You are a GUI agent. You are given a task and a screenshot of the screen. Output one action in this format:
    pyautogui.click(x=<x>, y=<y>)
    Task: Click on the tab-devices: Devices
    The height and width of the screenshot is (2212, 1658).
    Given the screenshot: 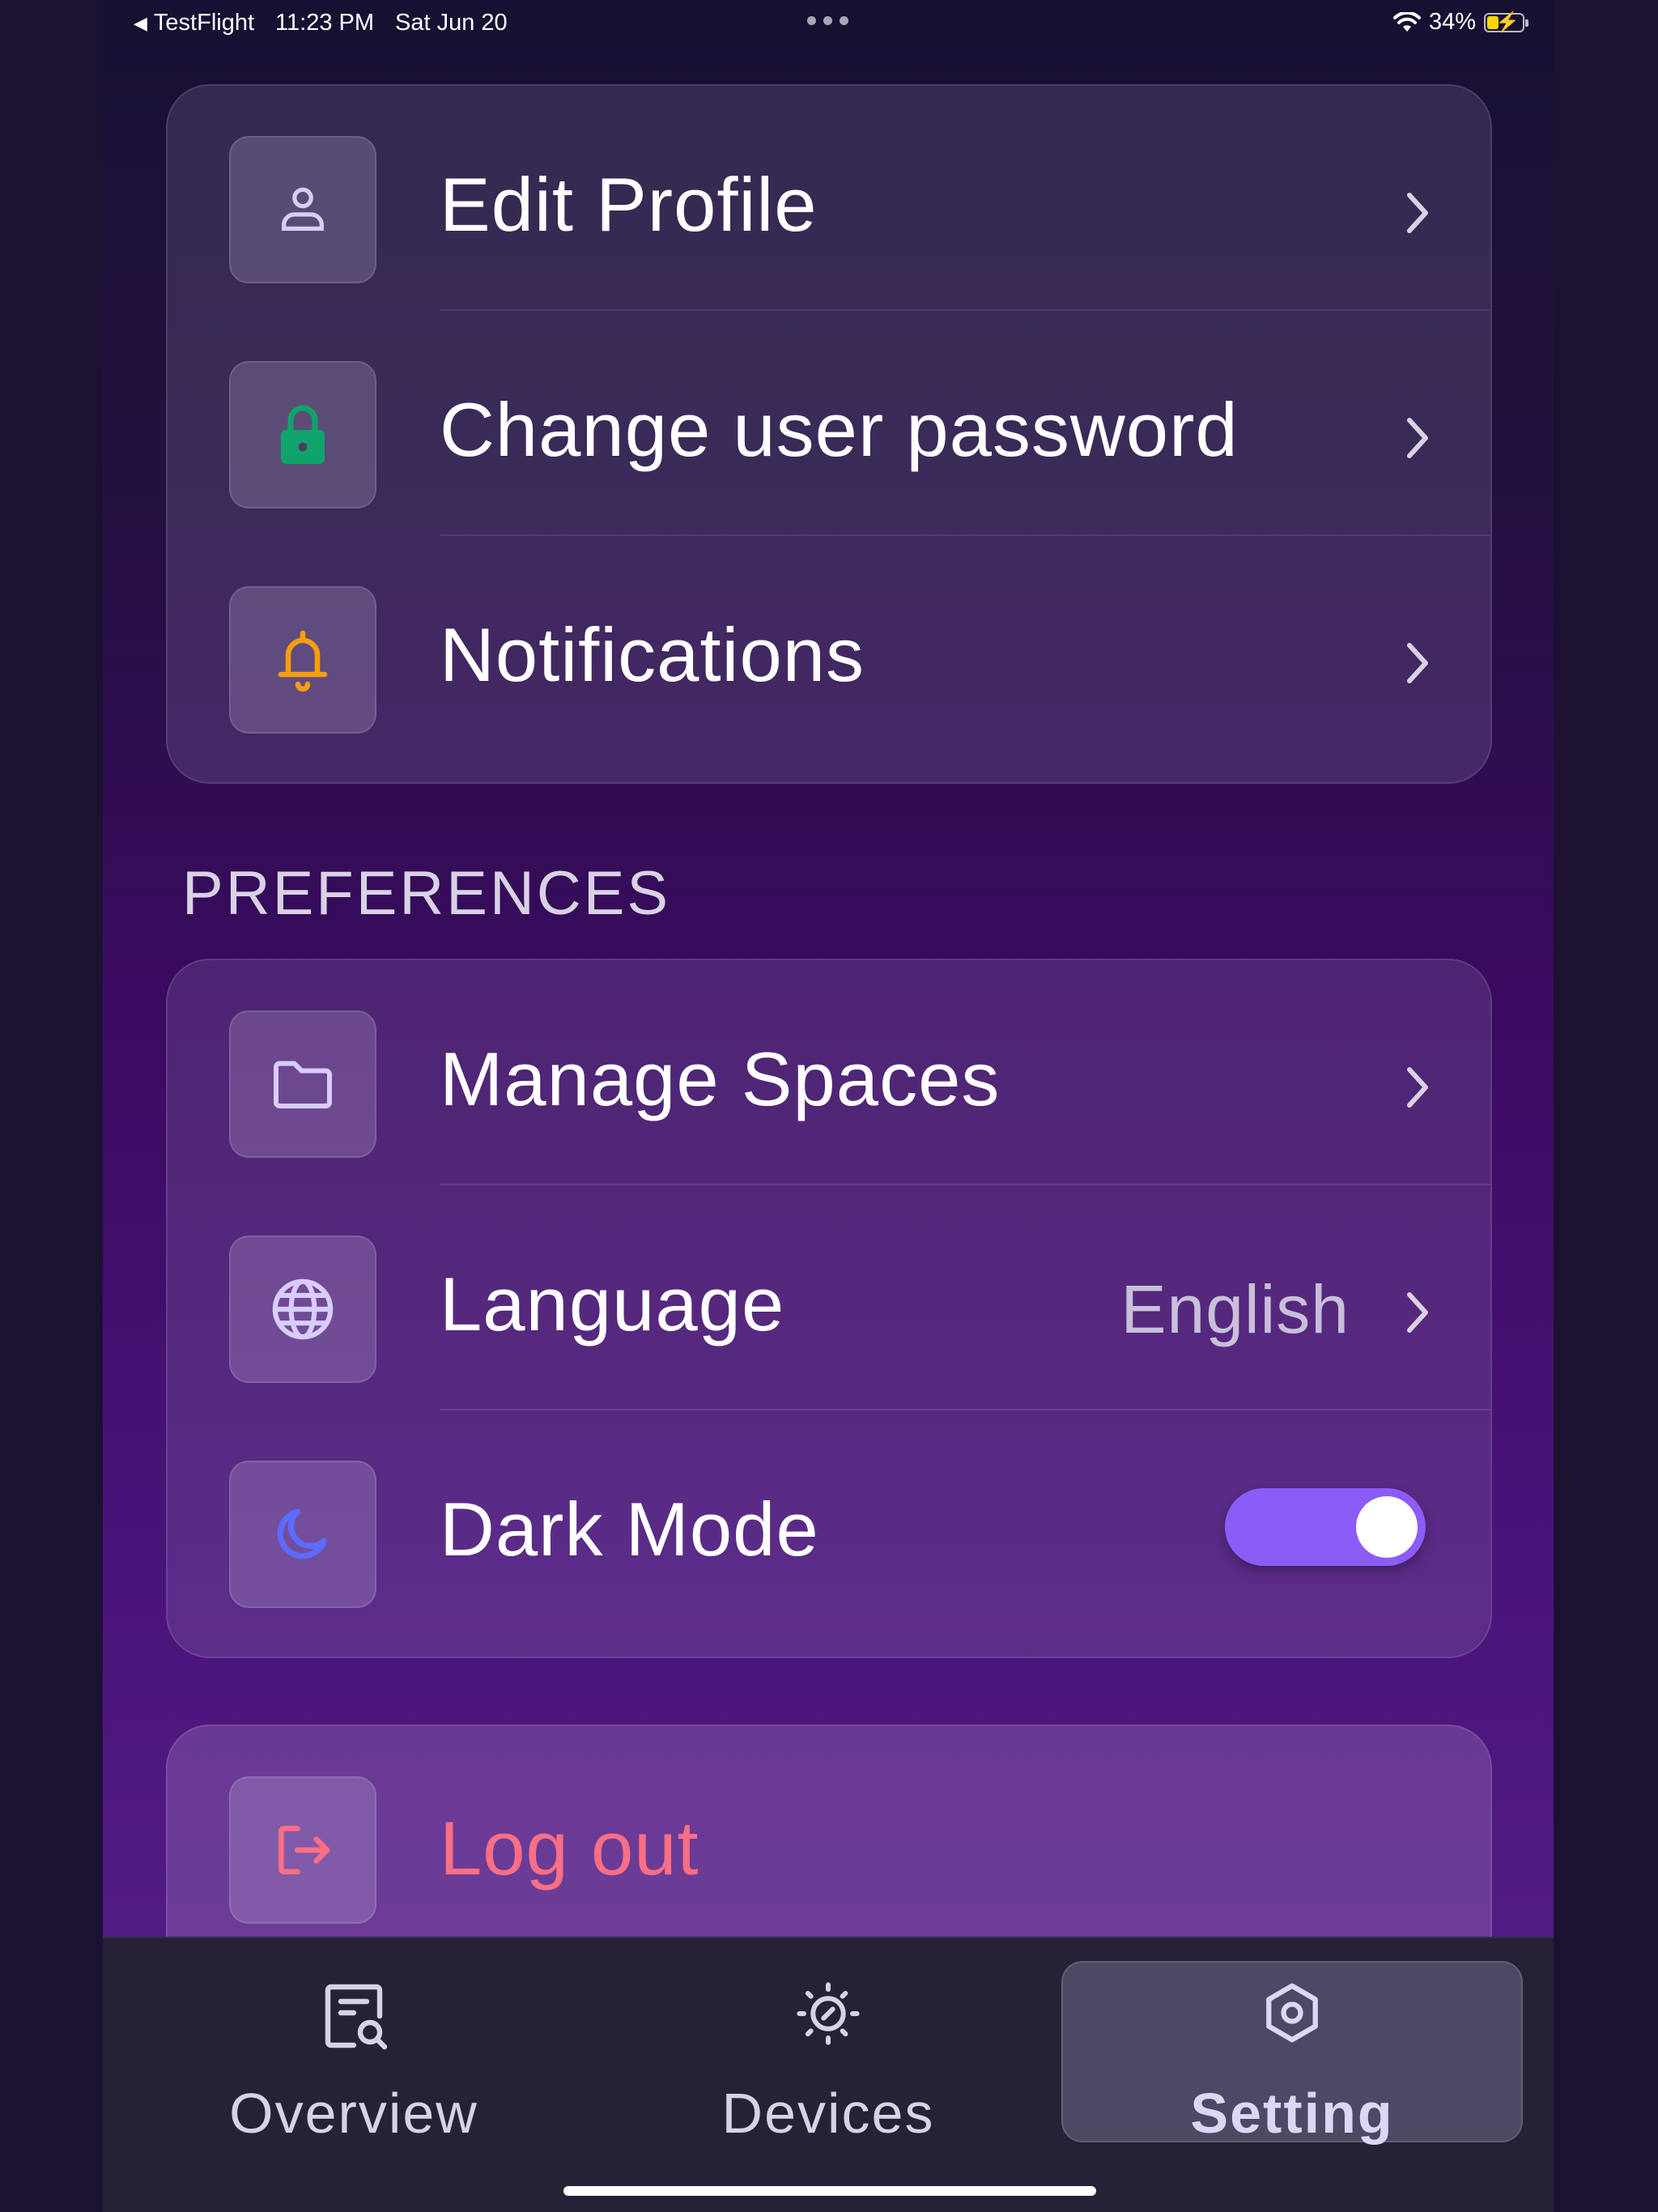 What is the action you would take?
    pyautogui.click(x=828, y=2053)
    